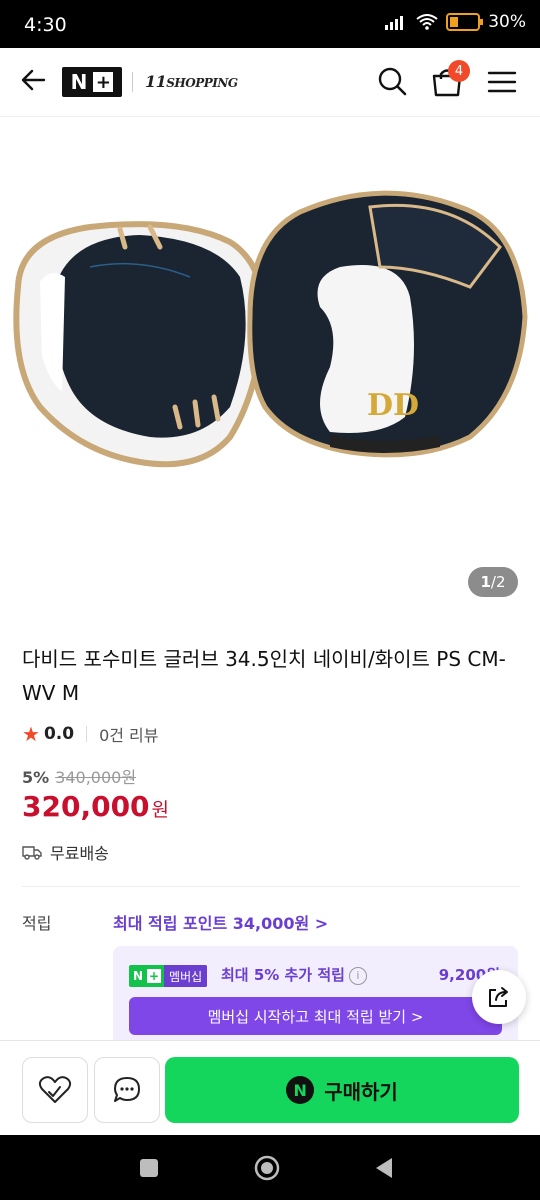 The width and height of the screenshot is (540, 1200). I want to click on system-nav-bar, so click(270, 1167).